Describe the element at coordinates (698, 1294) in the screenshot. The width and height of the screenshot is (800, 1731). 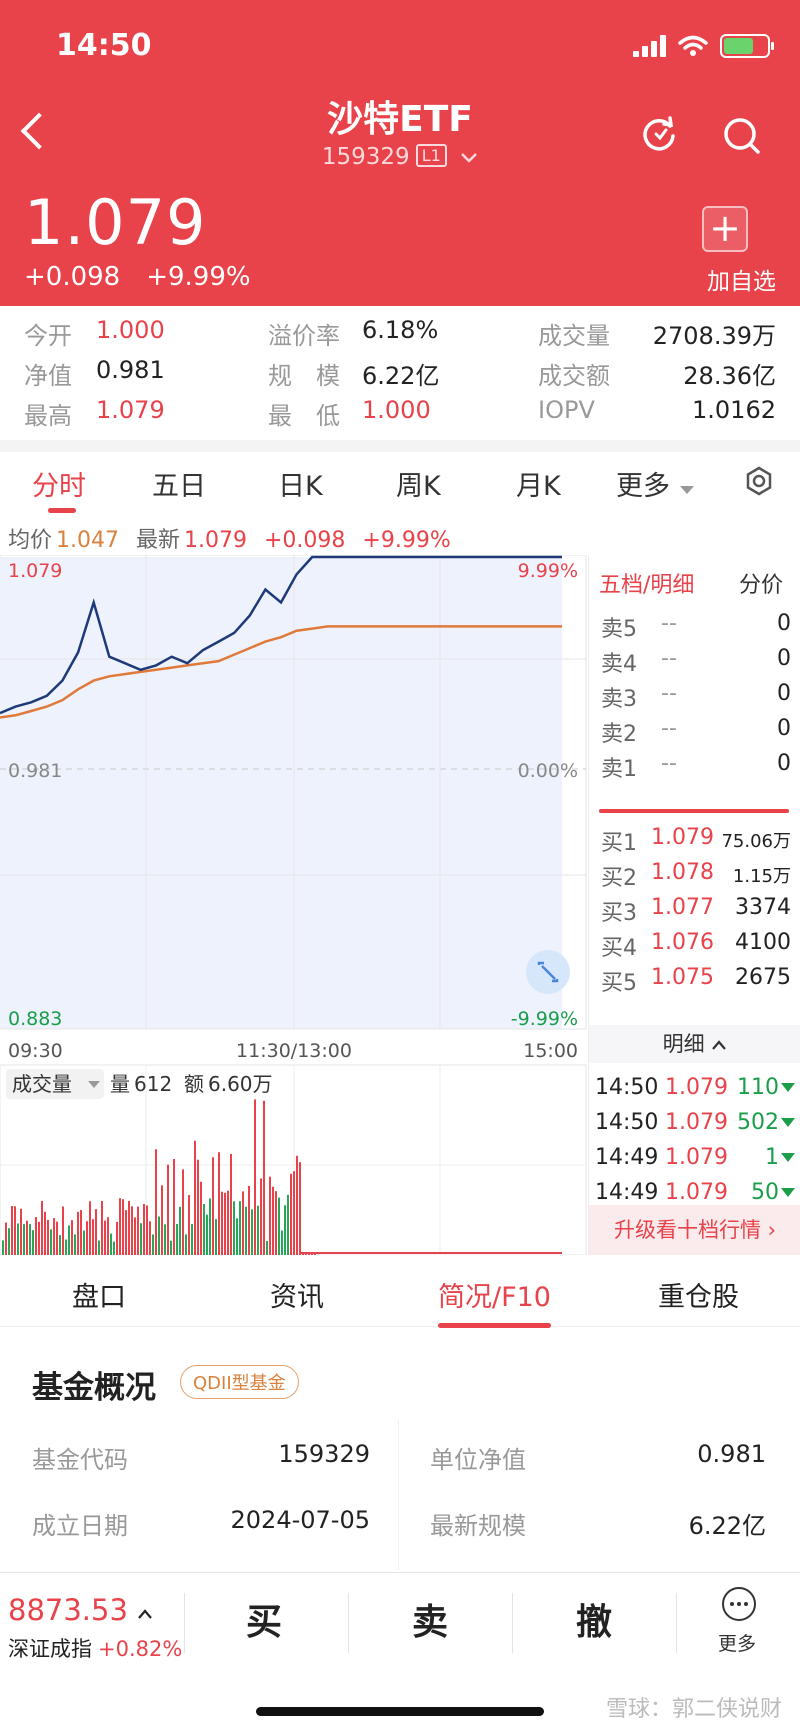
I see `tab-holdings: 重仓股` at that location.